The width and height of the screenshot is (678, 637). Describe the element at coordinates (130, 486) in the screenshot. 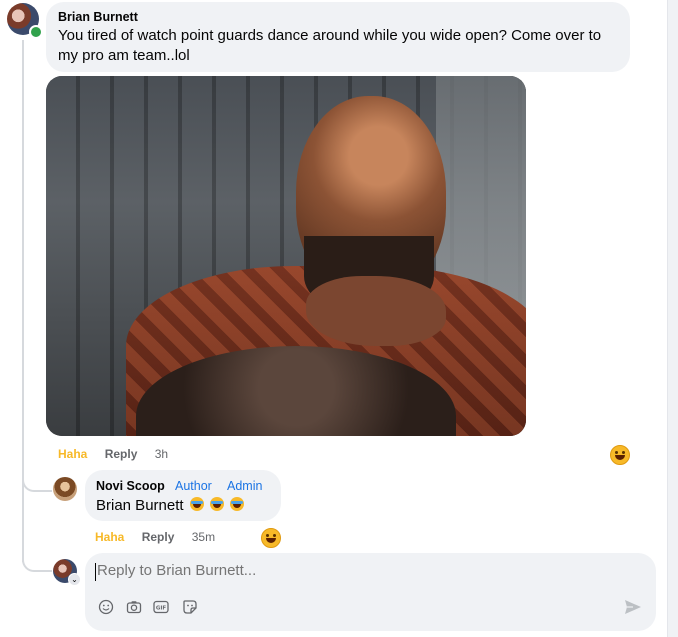

I see `reply-author: Novi Scoop` at that location.